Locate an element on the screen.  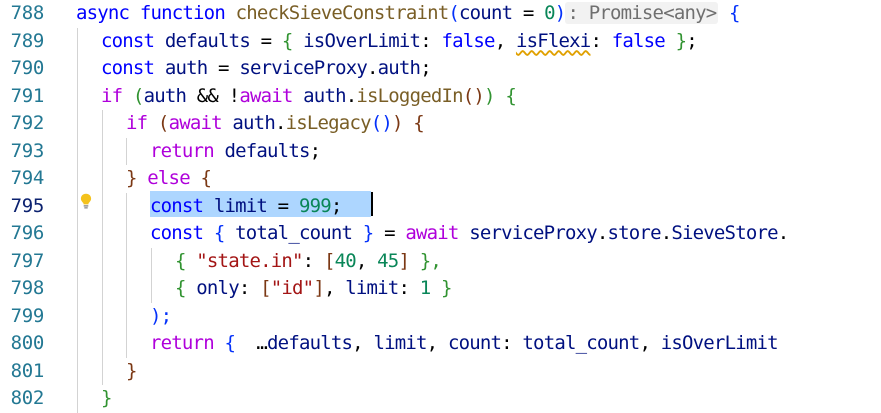
line-number: 800 is located at coordinates (27, 343).